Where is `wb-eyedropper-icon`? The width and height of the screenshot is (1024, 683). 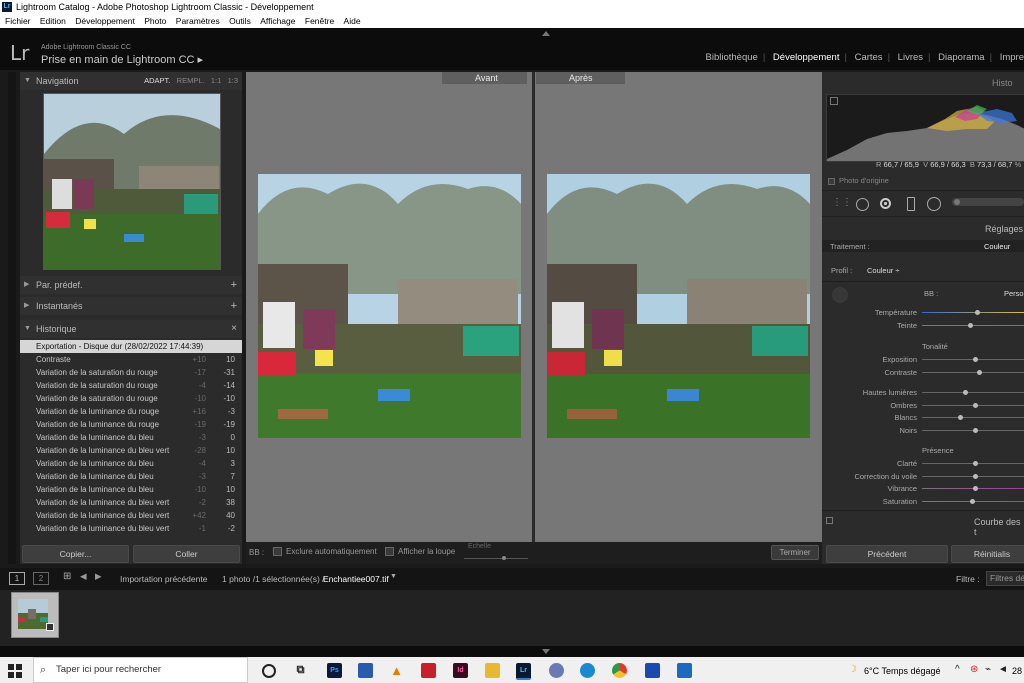
wb-eyedropper-icon is located at coordinates (840, 295).